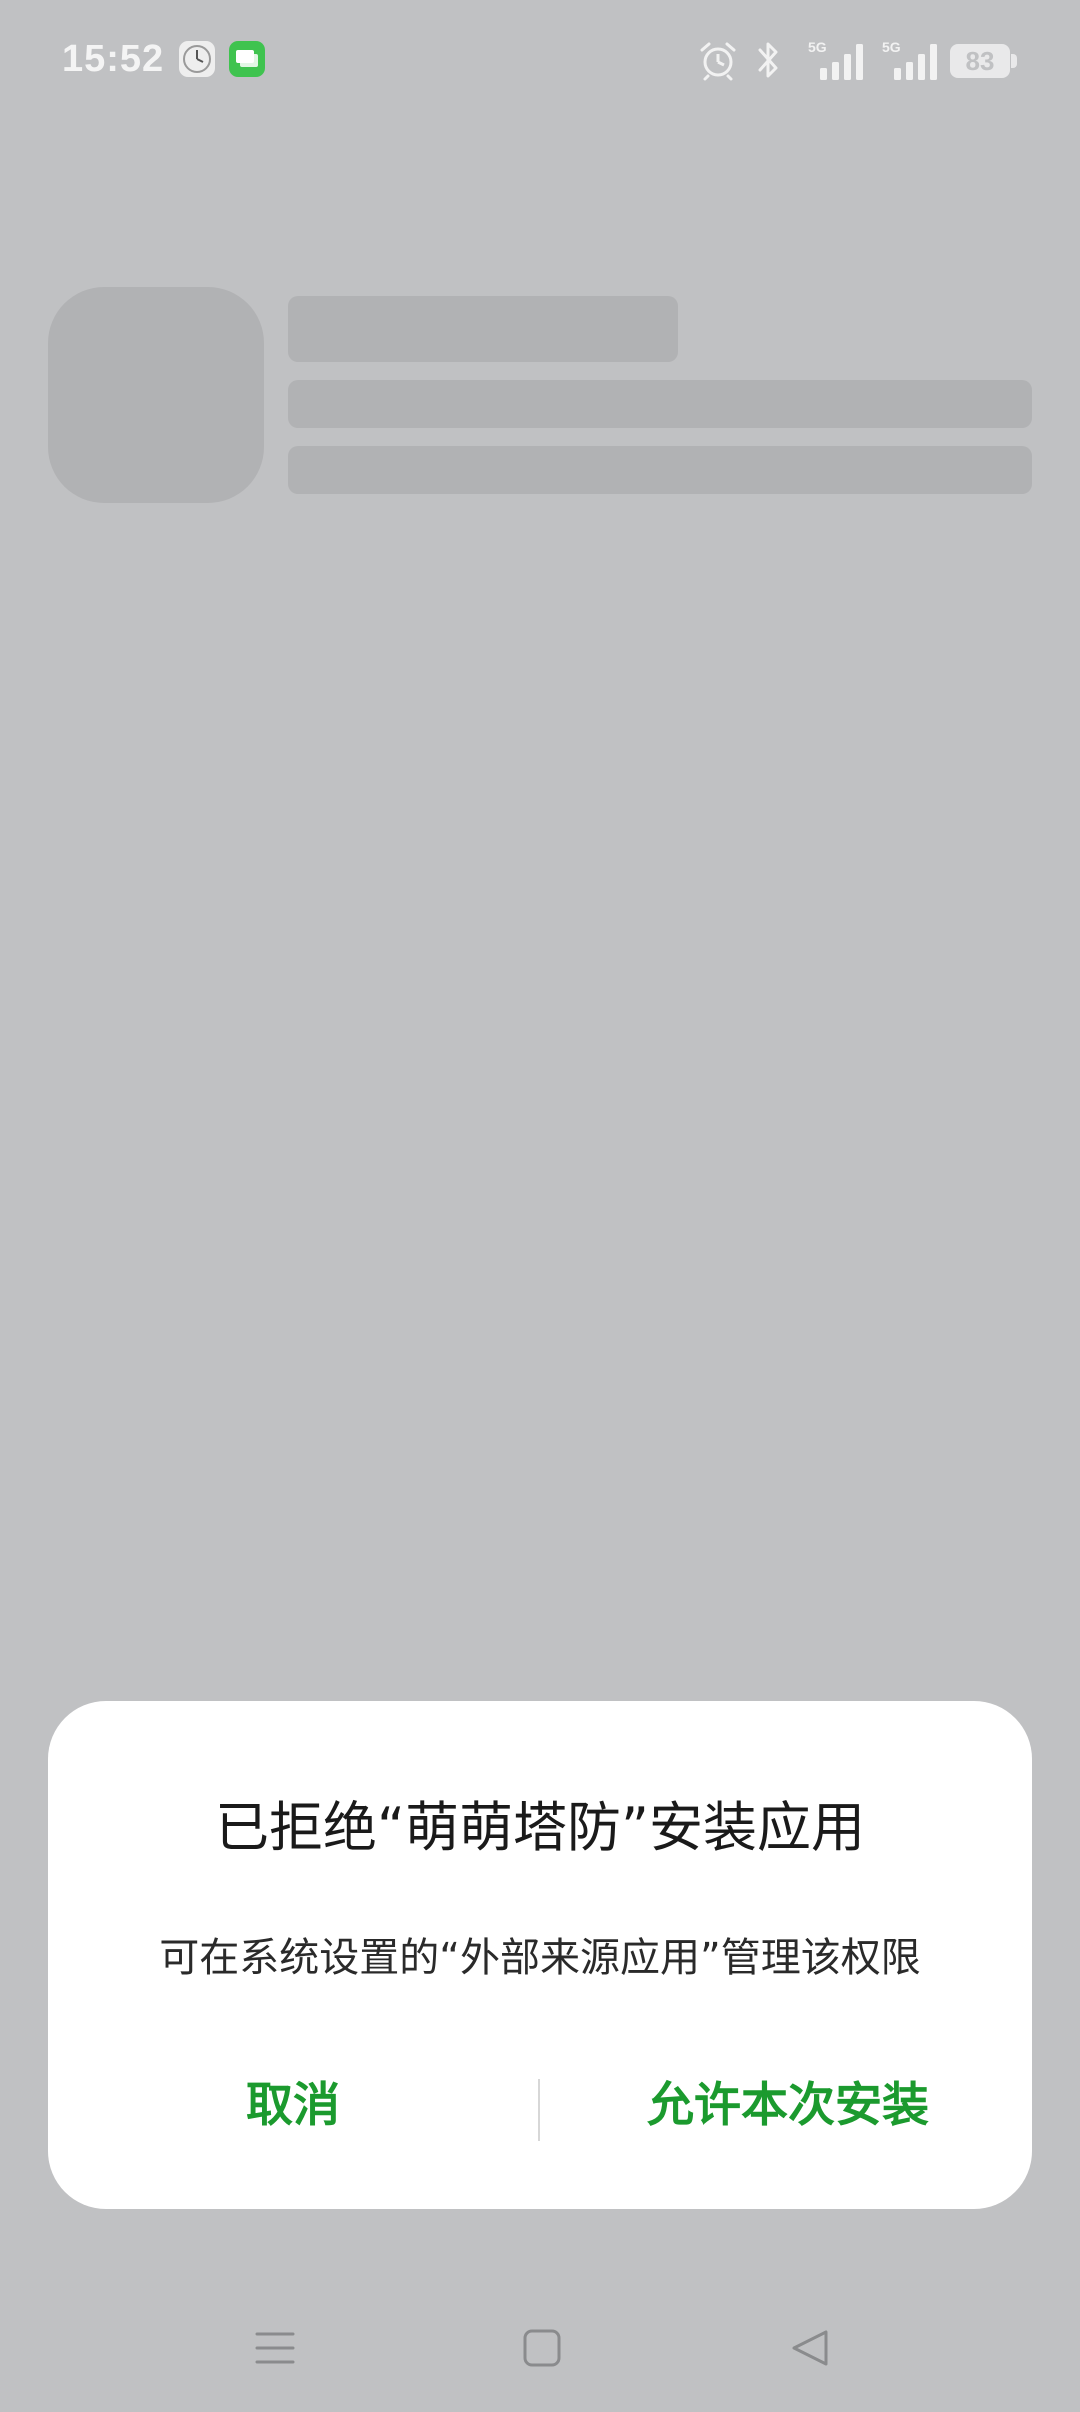 Image resolution: width=1080 pixels, height=2412 pixels. I want to click on battery-level: 83, so click(980, 61).